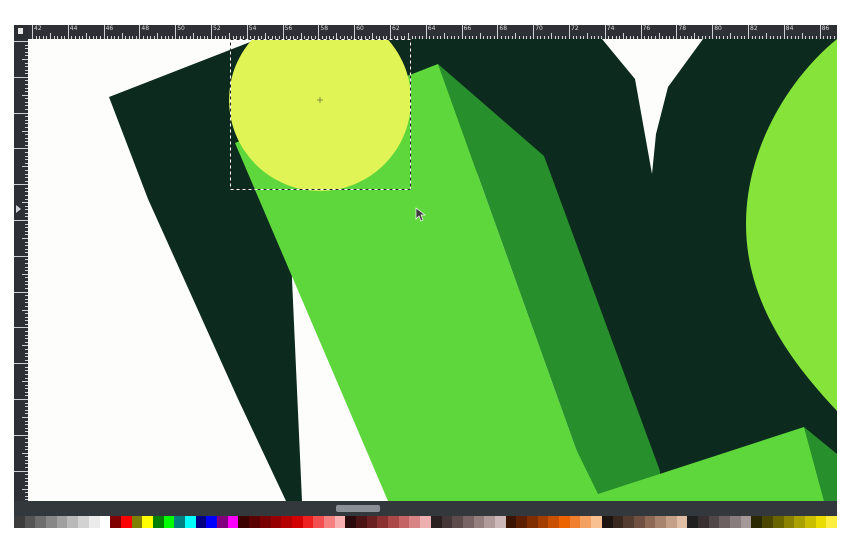 The width and height of the screenshot is (850, 552). Describe the element at coordinates (358, 508) in the screenshot. I see `horizontal-scrollbar-thumb` at that location.